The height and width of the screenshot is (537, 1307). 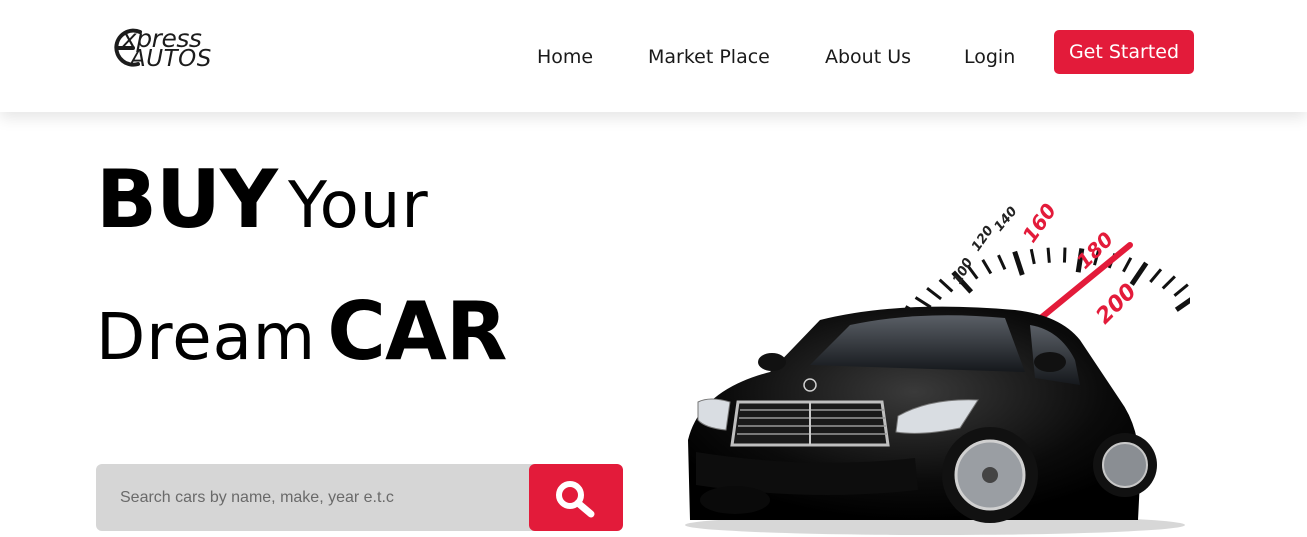 What do you see at coordinates (206, 338) in the screenshot?
I see `hero-word-dream: Dream` at bounding box center [206, 338].